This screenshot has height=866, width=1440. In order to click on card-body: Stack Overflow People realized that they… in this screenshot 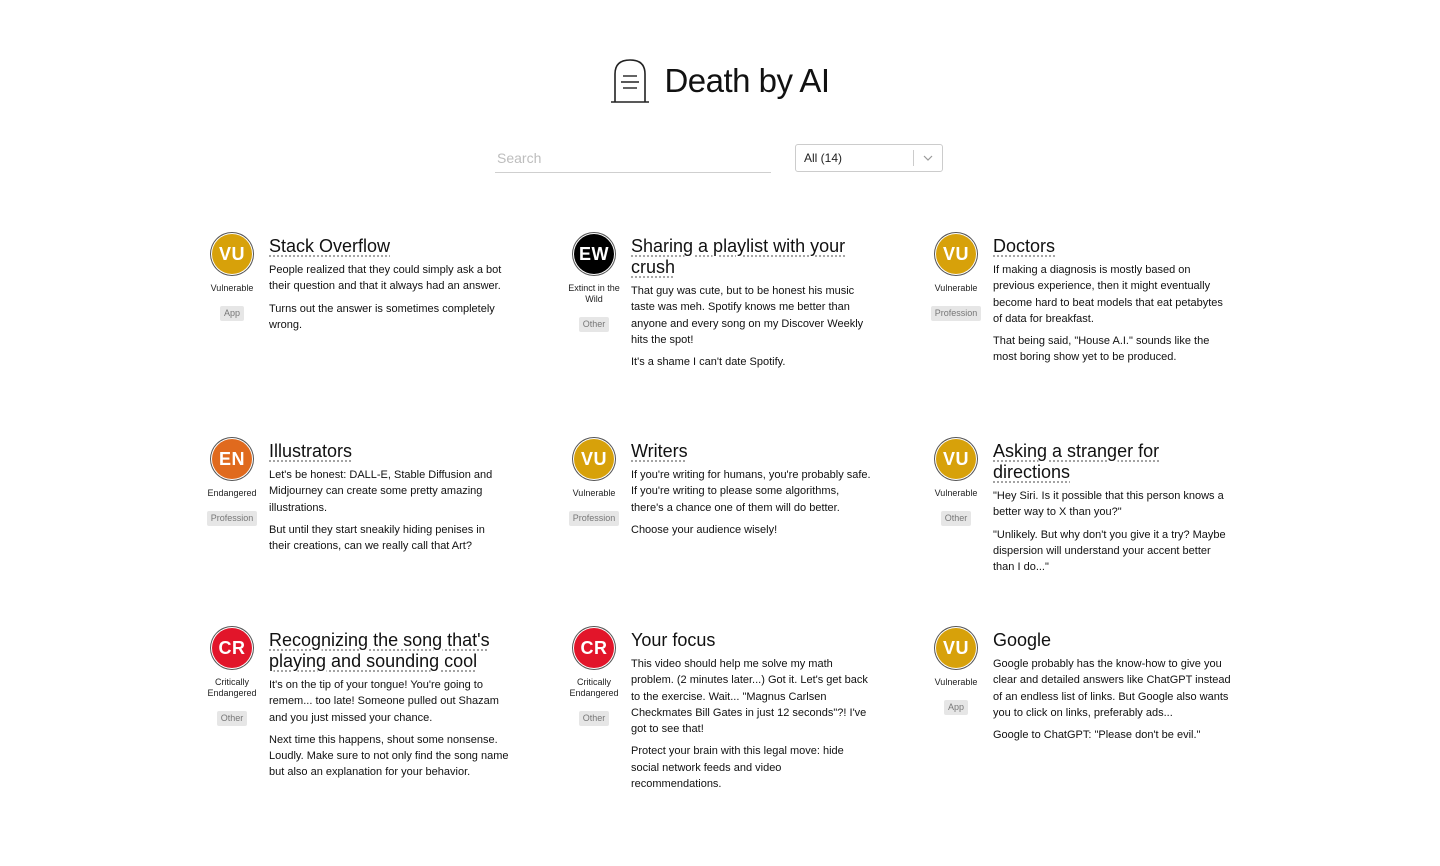, I will do `click(389, 285)`.